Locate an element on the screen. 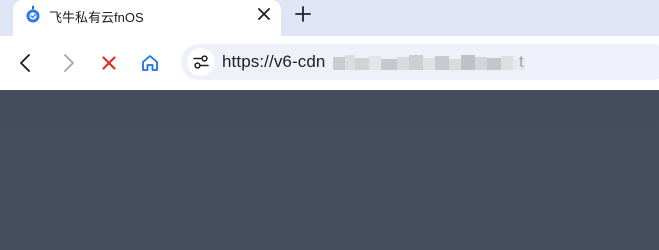 This screenshot has height=250, width=659. redacted-url-region is located at coordinates (429, 63).